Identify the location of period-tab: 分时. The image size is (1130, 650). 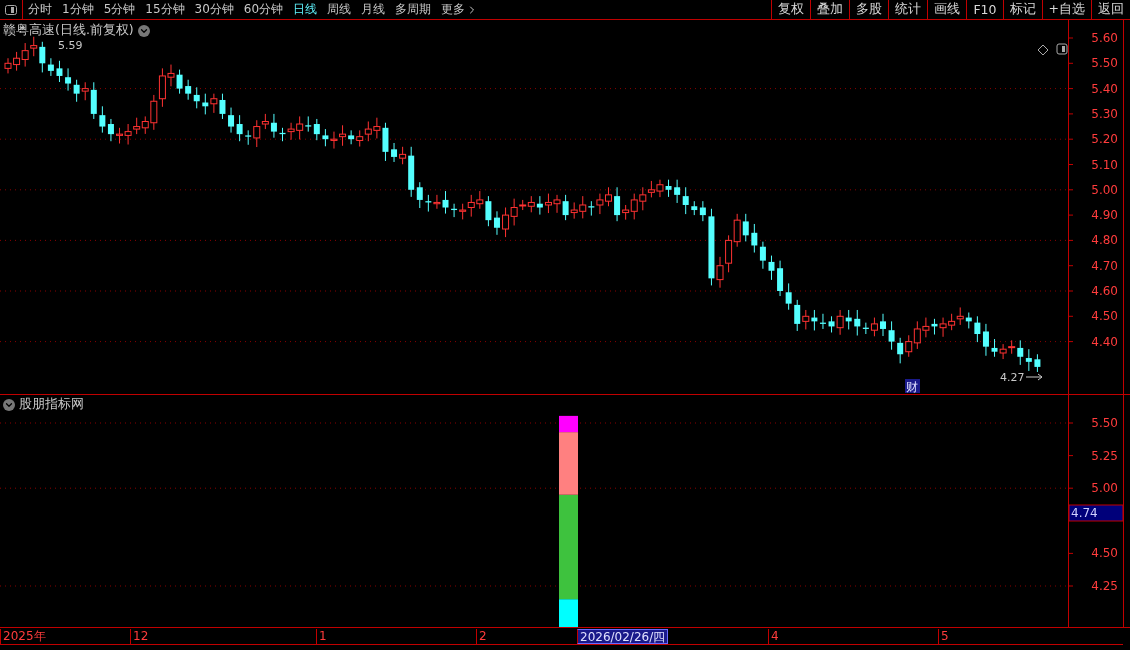
(40, 9).